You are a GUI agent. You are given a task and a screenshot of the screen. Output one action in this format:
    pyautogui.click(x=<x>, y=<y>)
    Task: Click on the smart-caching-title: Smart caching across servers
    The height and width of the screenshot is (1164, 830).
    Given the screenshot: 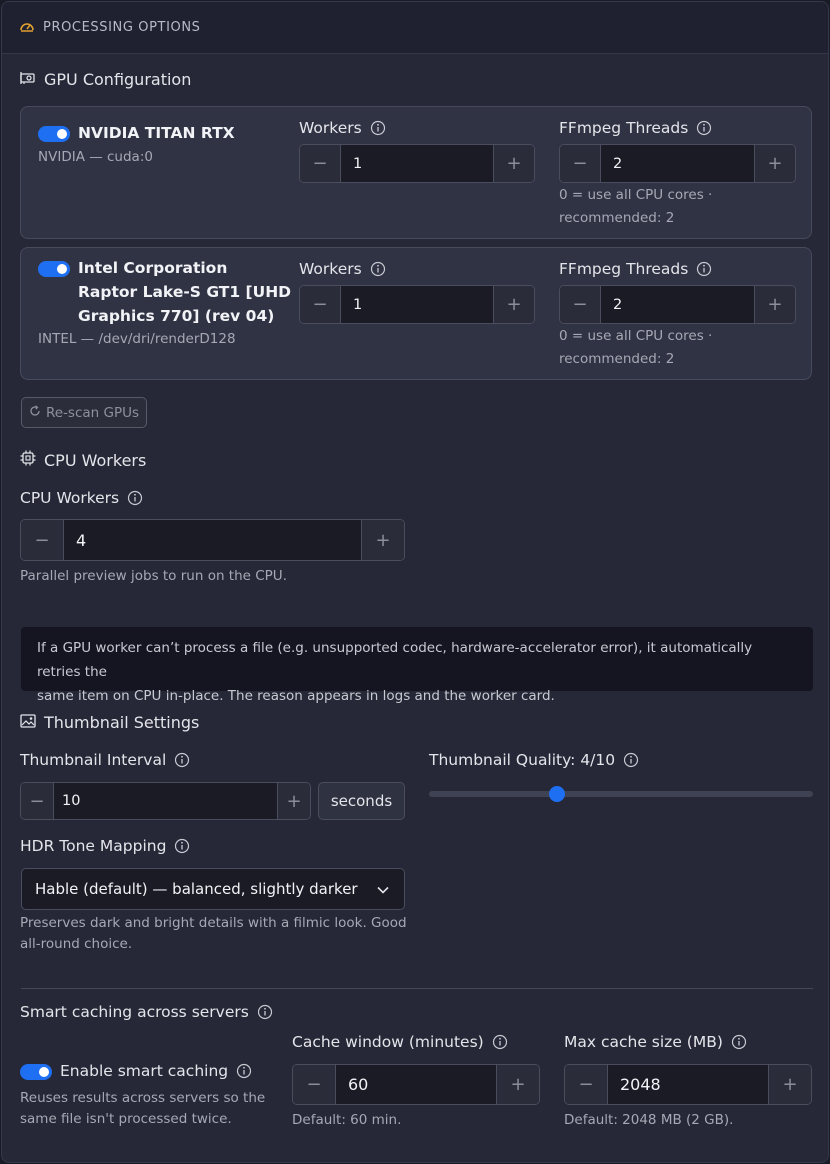 What is the action you would take?
    pyautogui.click(x=146, y=1012)
    